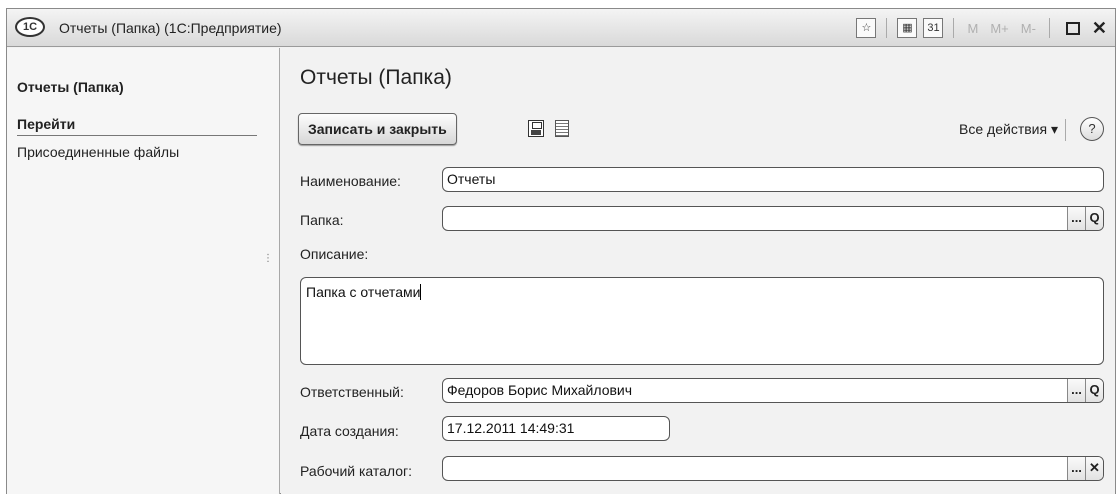  Describe the element at coordinates (170, 28) in the screenshot. I see `window-title: Отчеты (Папка) (1С:Предприятие)` at that location.